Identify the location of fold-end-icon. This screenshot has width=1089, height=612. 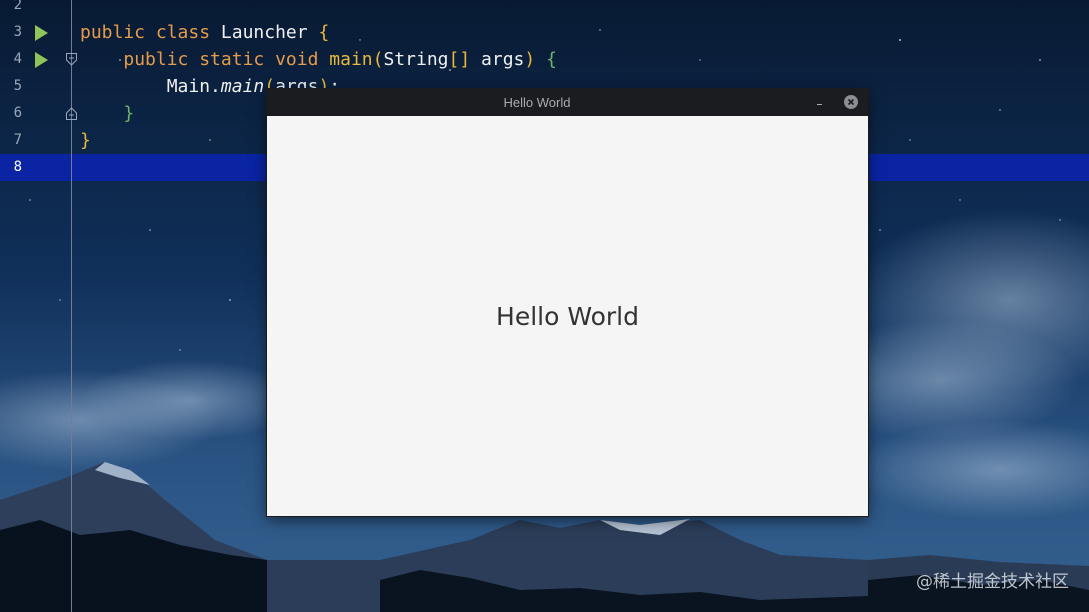
(71, 113).